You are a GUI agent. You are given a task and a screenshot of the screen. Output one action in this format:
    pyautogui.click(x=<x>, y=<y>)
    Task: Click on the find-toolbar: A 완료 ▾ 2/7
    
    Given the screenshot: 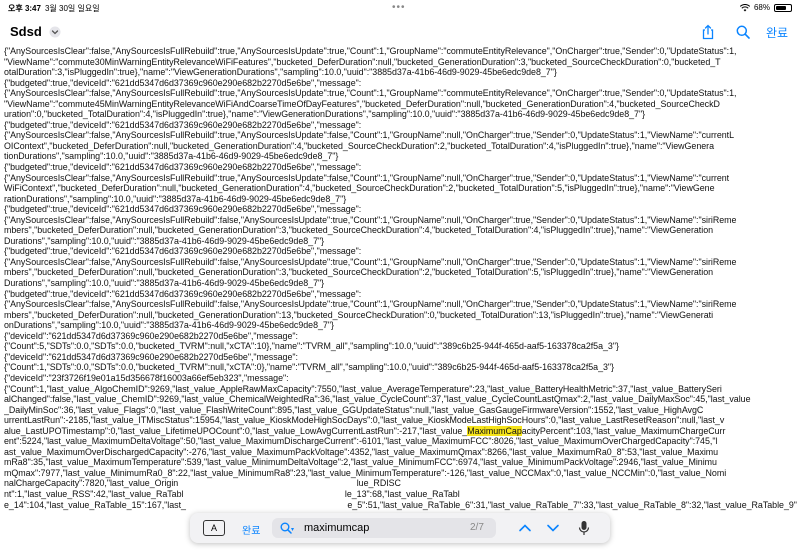 What is the action you would take?
    pyautogui.click(x=400, y=528)
    